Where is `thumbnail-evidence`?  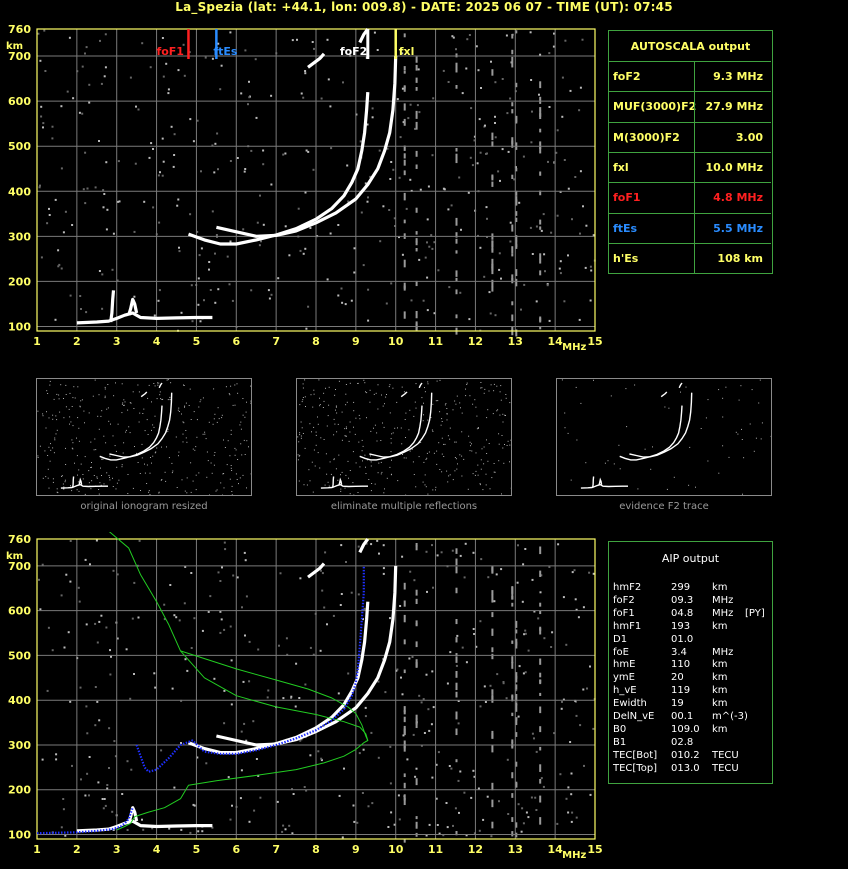
thumbnail-evidence is located at coordinates (664, 437).